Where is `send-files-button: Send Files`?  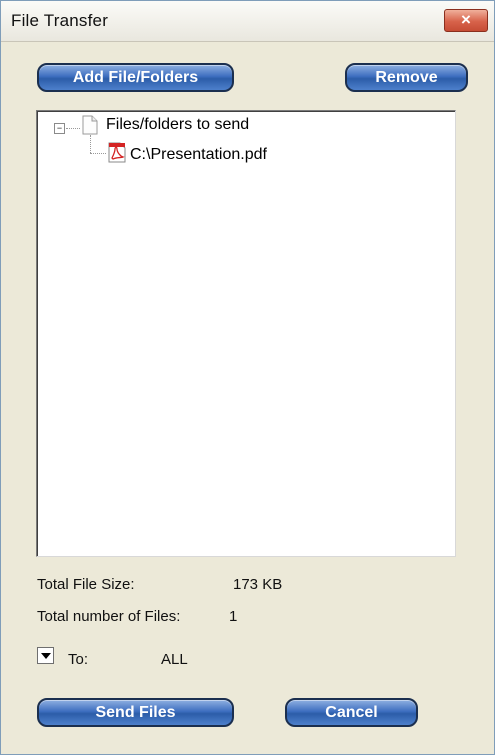 send-files-button: Send Files is located at coordinates (135, 712).